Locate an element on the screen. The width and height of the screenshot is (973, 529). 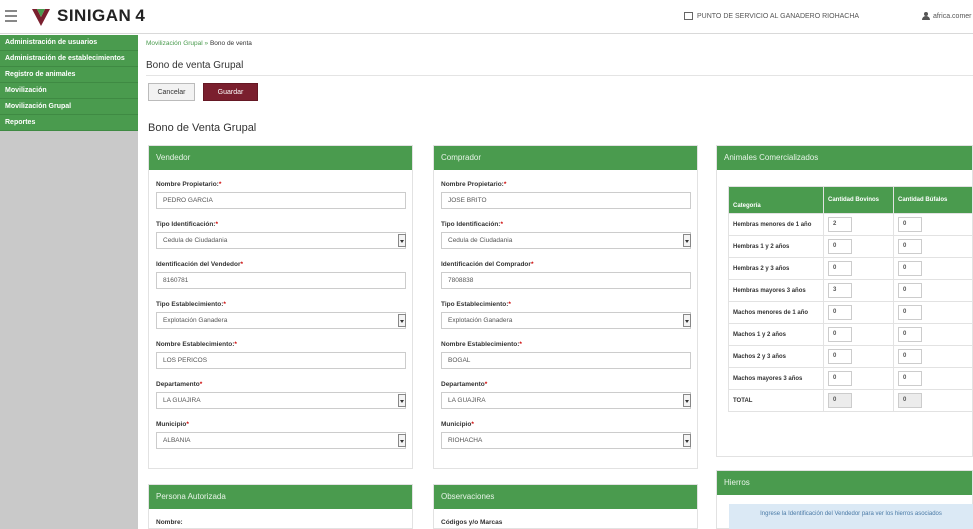
comprador-idtype-select: Cedula de Ciudadania is located at coordinates (566, 240).